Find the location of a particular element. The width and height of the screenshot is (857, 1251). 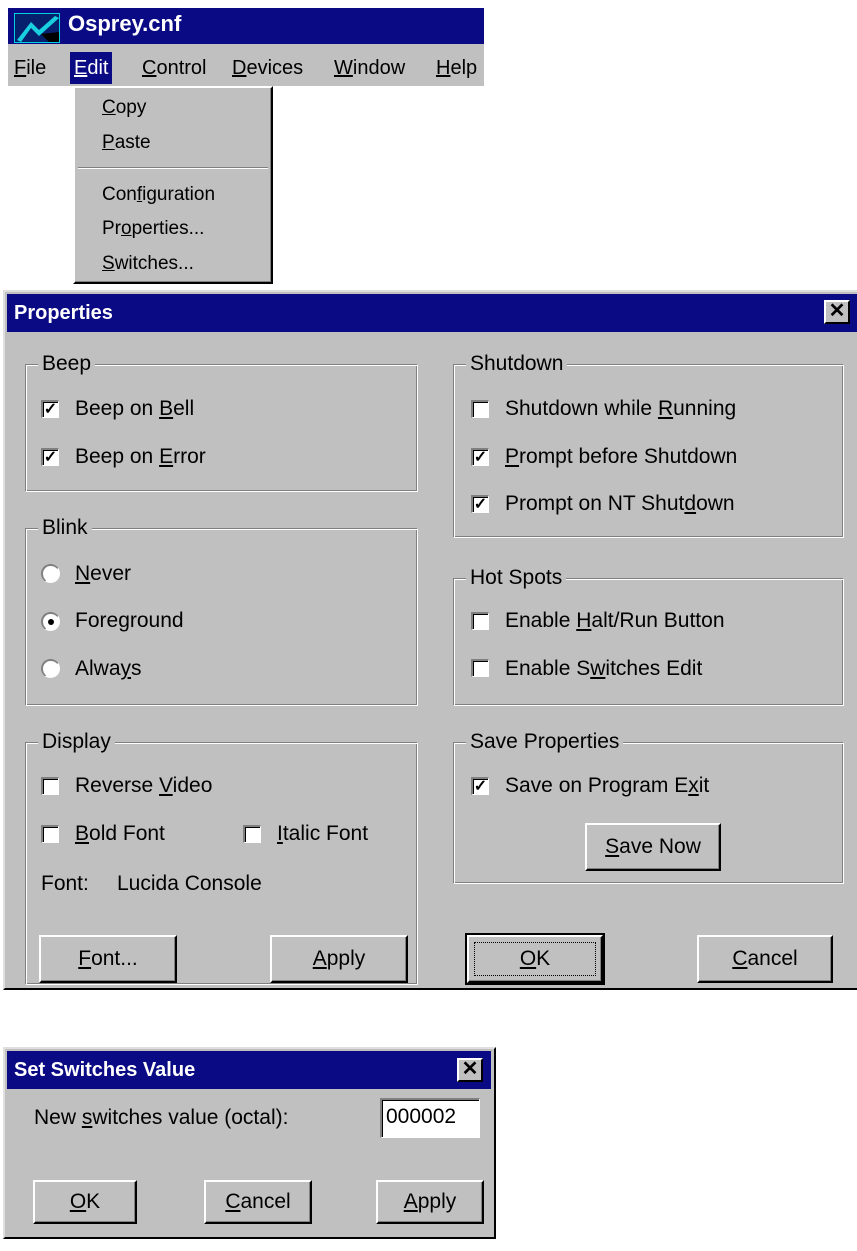

enable-halt-run-label: Enable Halt/Run Button is located at coordinates (615, 621).